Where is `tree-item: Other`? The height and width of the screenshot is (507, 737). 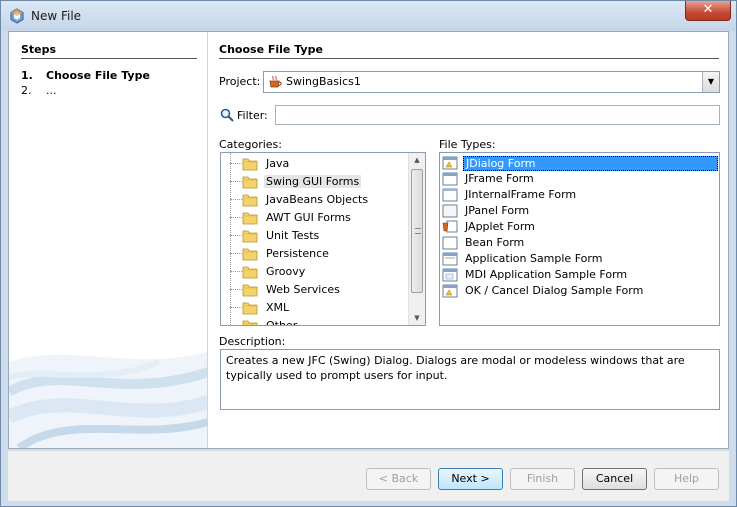 tree-item: Other is located at coordinates (316, 321).